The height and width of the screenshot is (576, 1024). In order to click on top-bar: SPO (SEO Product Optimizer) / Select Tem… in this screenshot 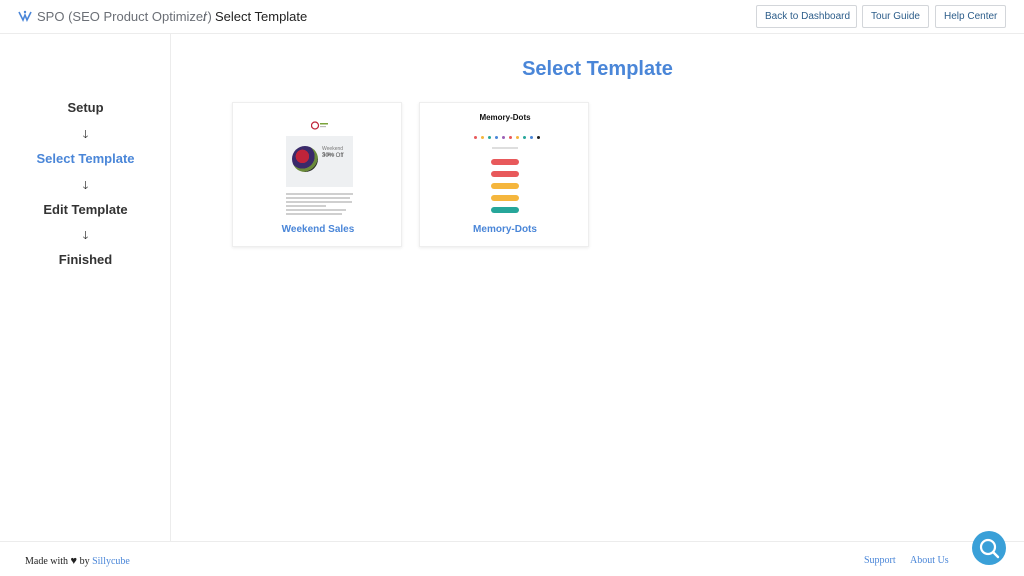, I will do `click(512, 17)`.